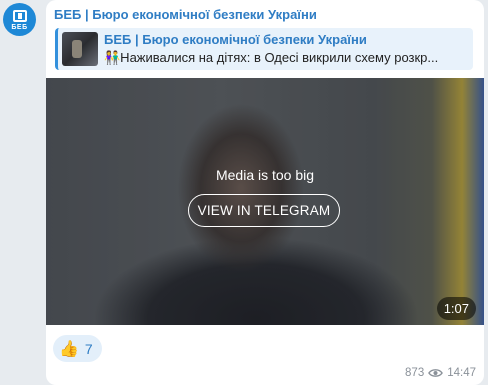 The height and width of the screenshot is (385, 488). I want to click on reaction-count: 7, so click(88, 348).